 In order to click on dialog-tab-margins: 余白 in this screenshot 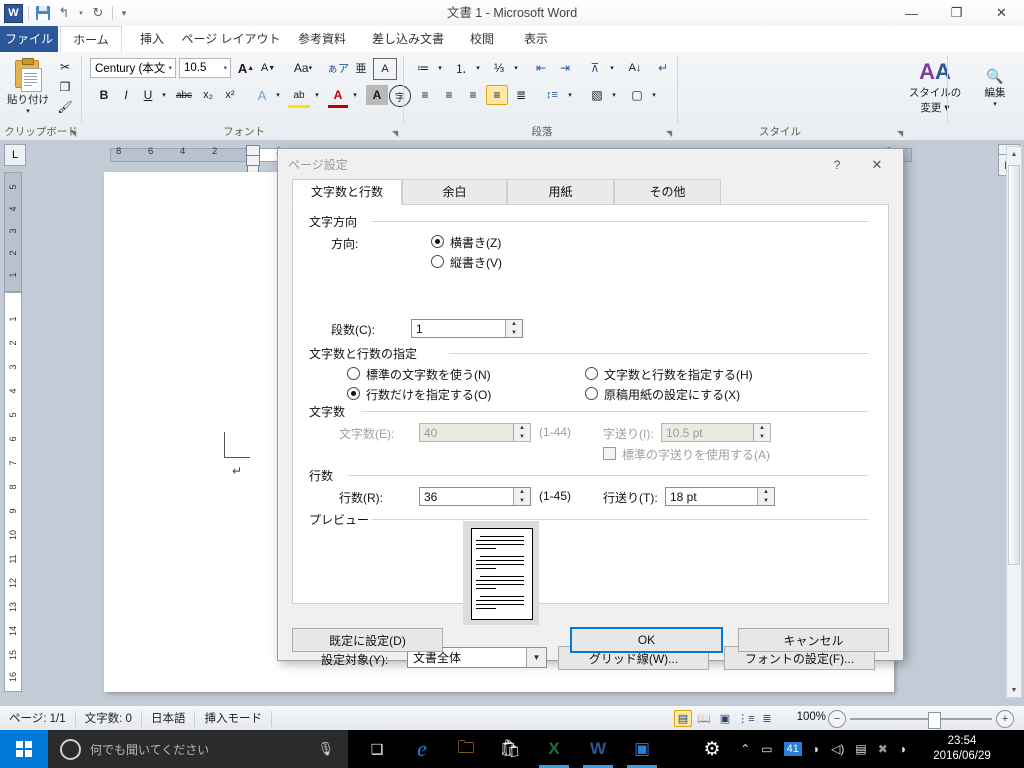, I will do `click(454, 192)`.